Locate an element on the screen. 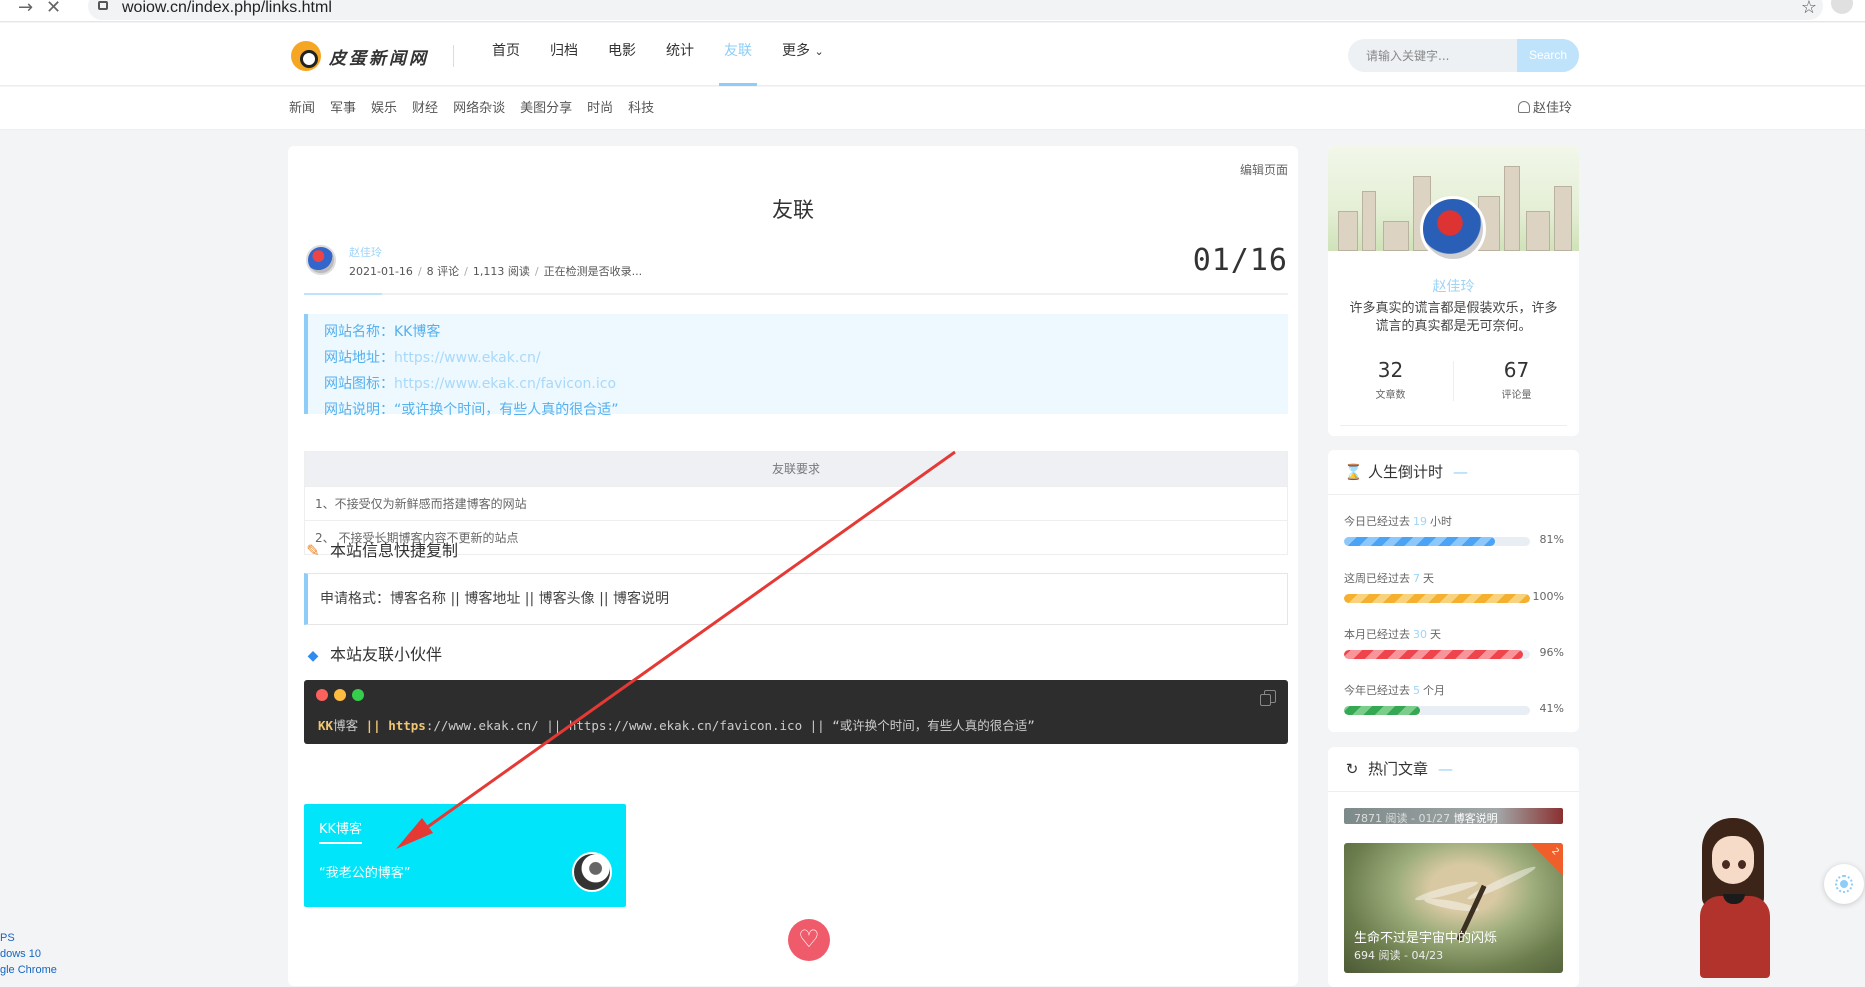 The image size is (1865, 987). user-menu: 赵佳玲 is located at coordinates (1545, 108).